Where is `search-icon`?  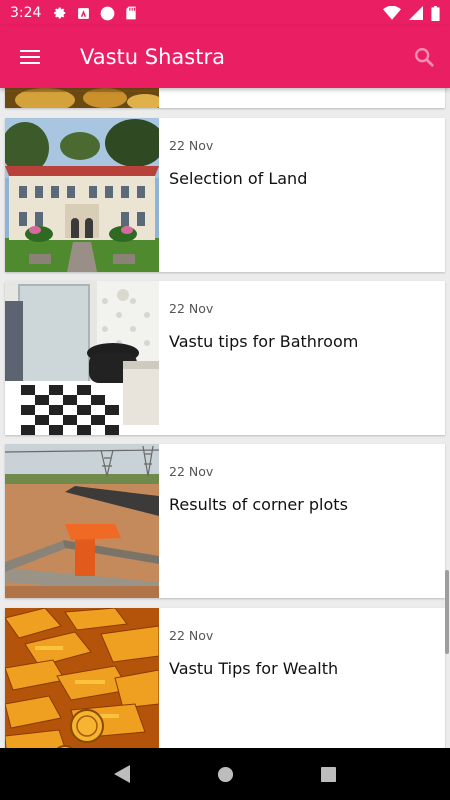 search-icon is located at coordinates (424, 57).